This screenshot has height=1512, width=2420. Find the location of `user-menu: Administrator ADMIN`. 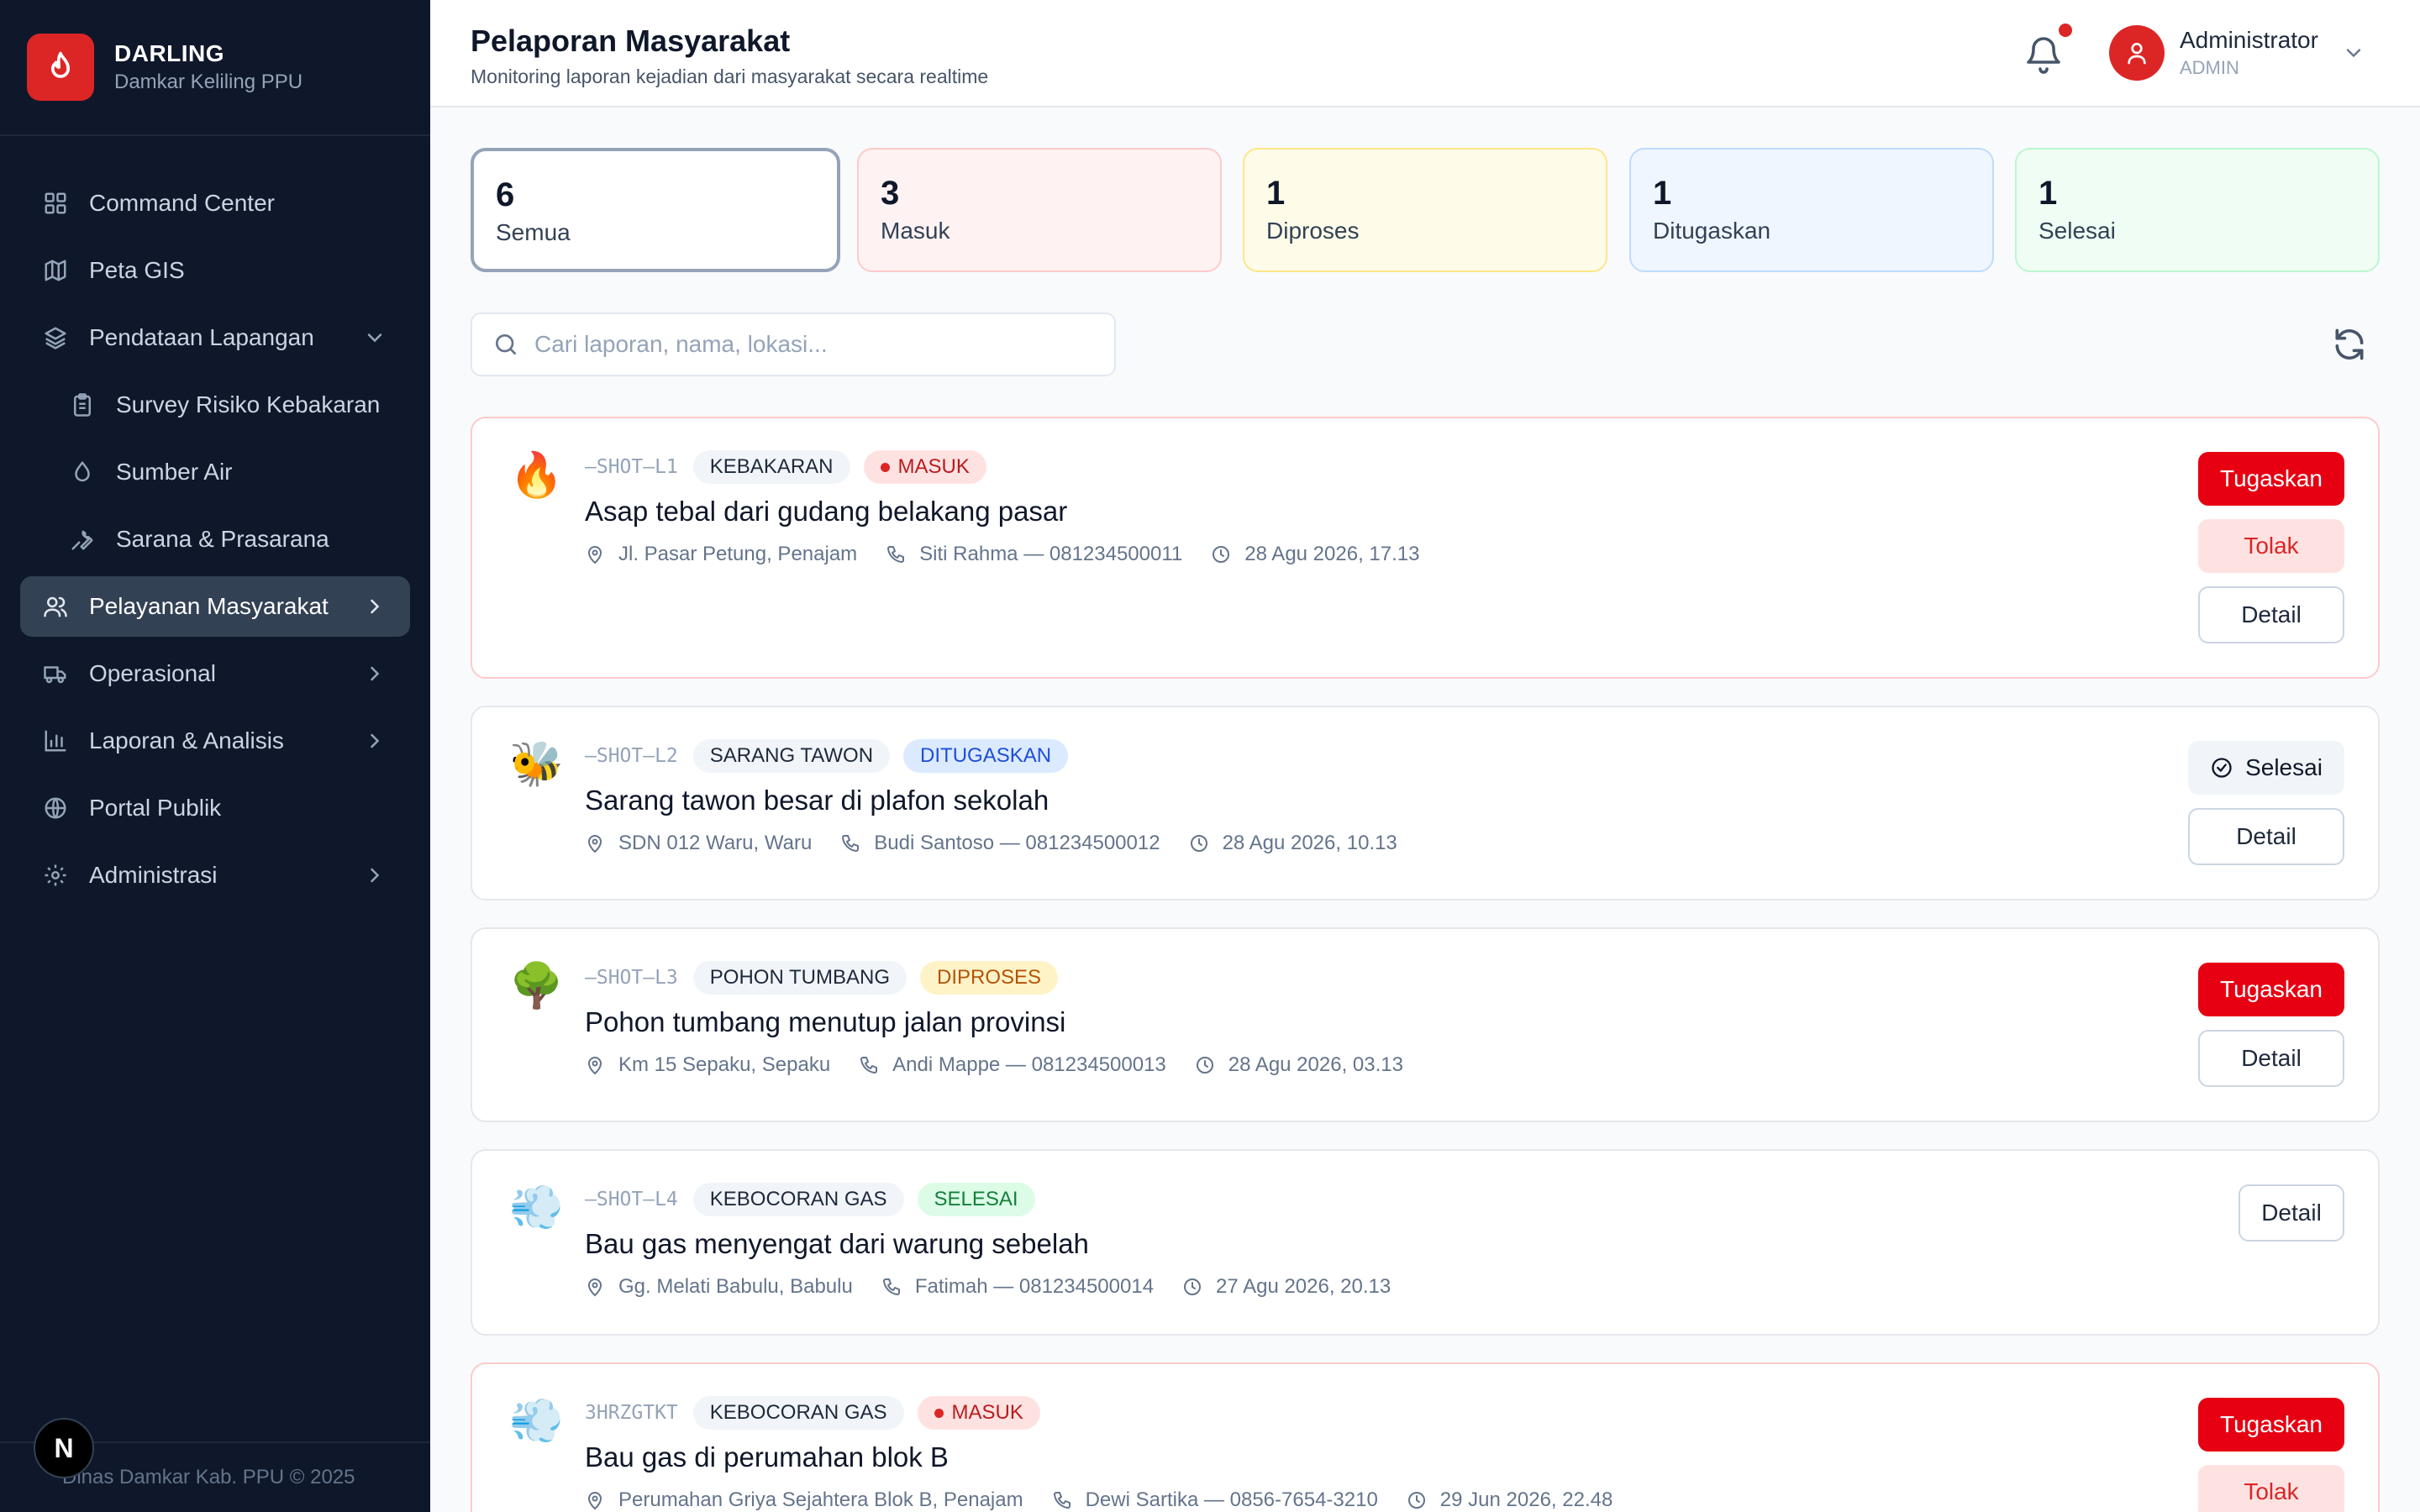

user-menu: Administrator ADMIN is located at coordinates (2237, 53).